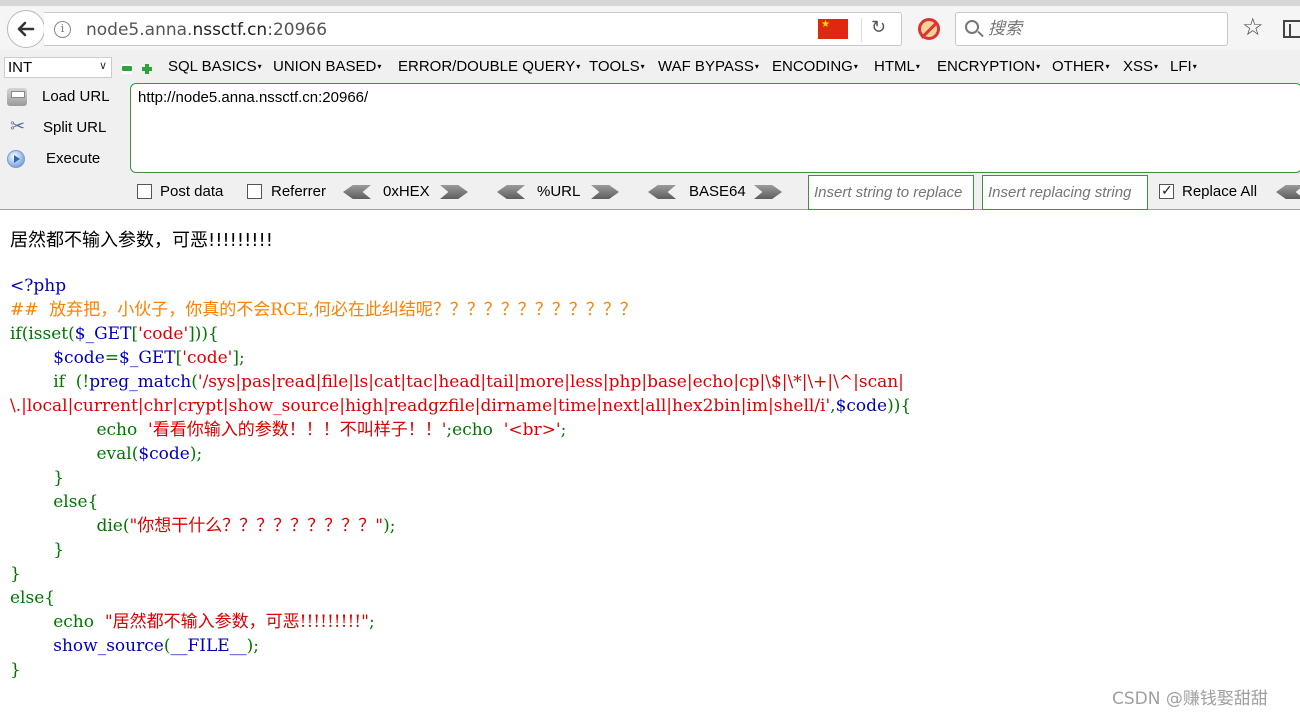 The width and height of the screenshot is (1300, 715). I want to click on china-flag-icon, so click(833, 29).